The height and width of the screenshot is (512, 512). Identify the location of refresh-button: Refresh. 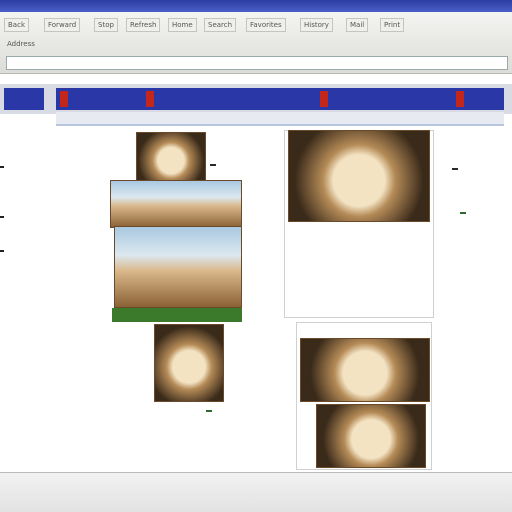
(143, 25).